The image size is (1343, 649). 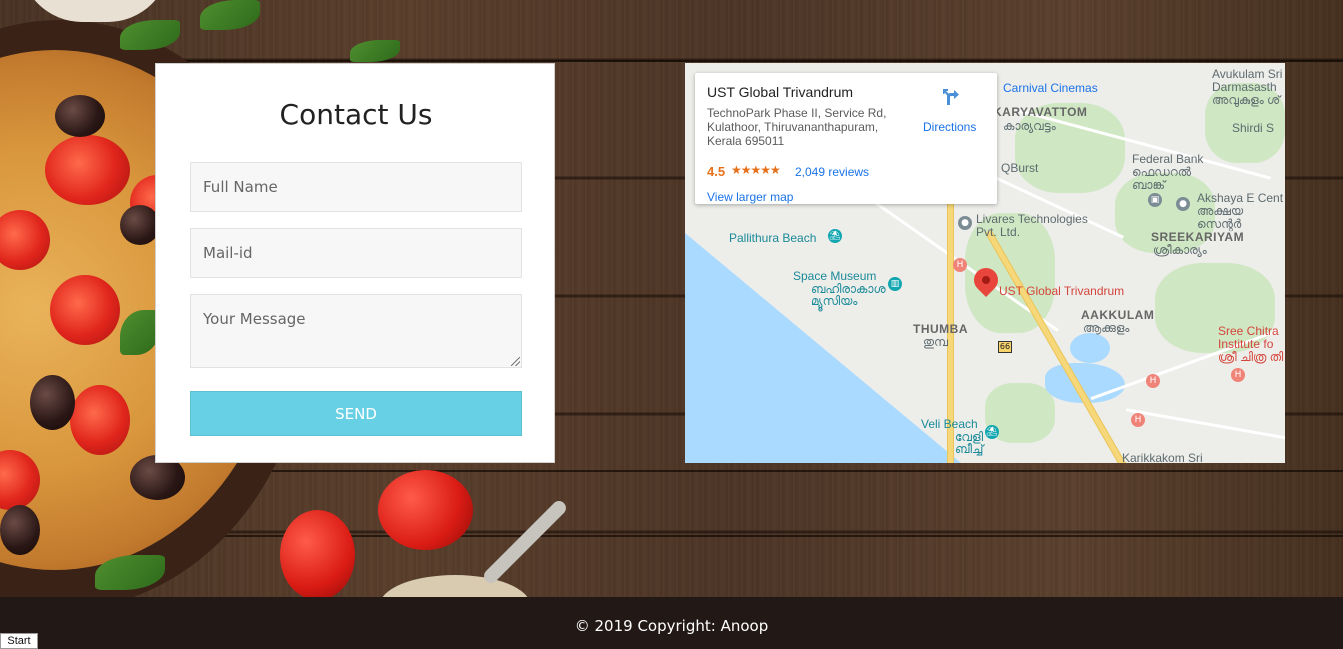 I want to click on footer: © 2019 Copyright: Anoop, so click(x=671, y=623).